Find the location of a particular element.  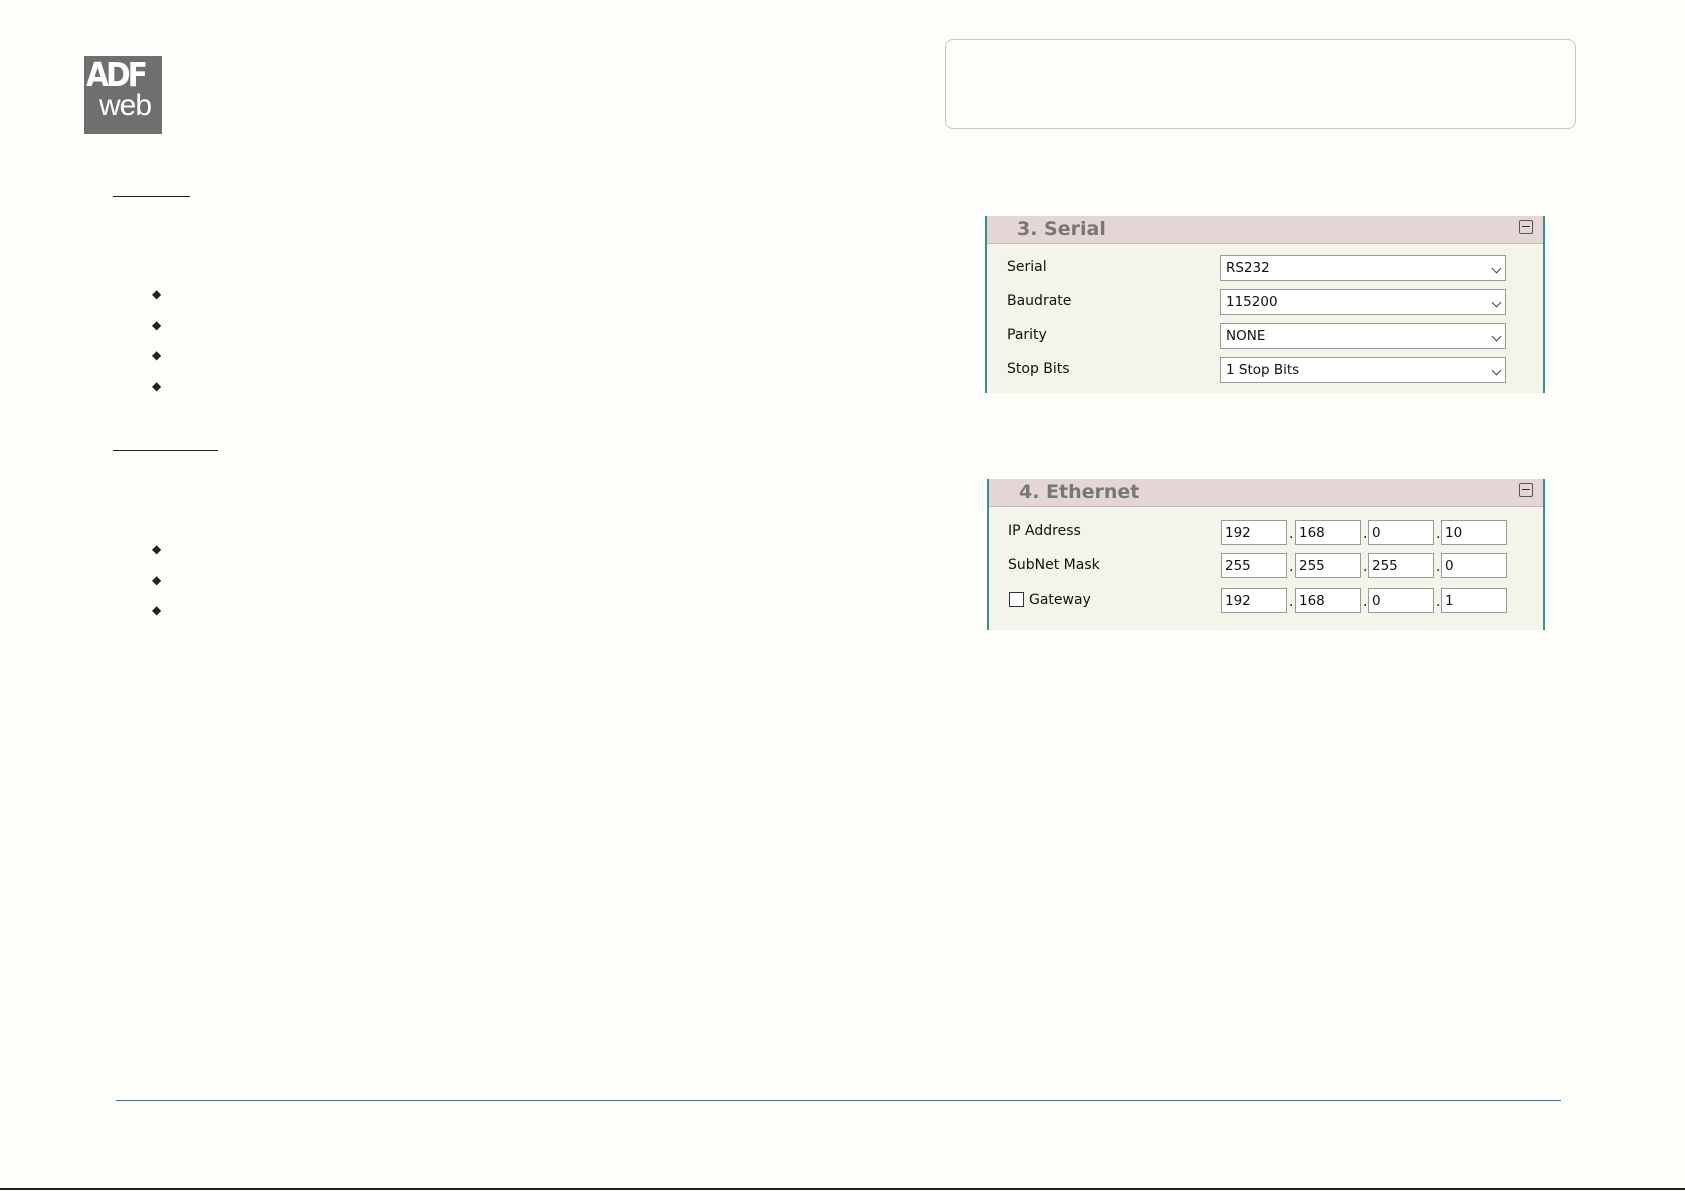

ip-octet-1: 192 is located at coordinates (1254, 532).